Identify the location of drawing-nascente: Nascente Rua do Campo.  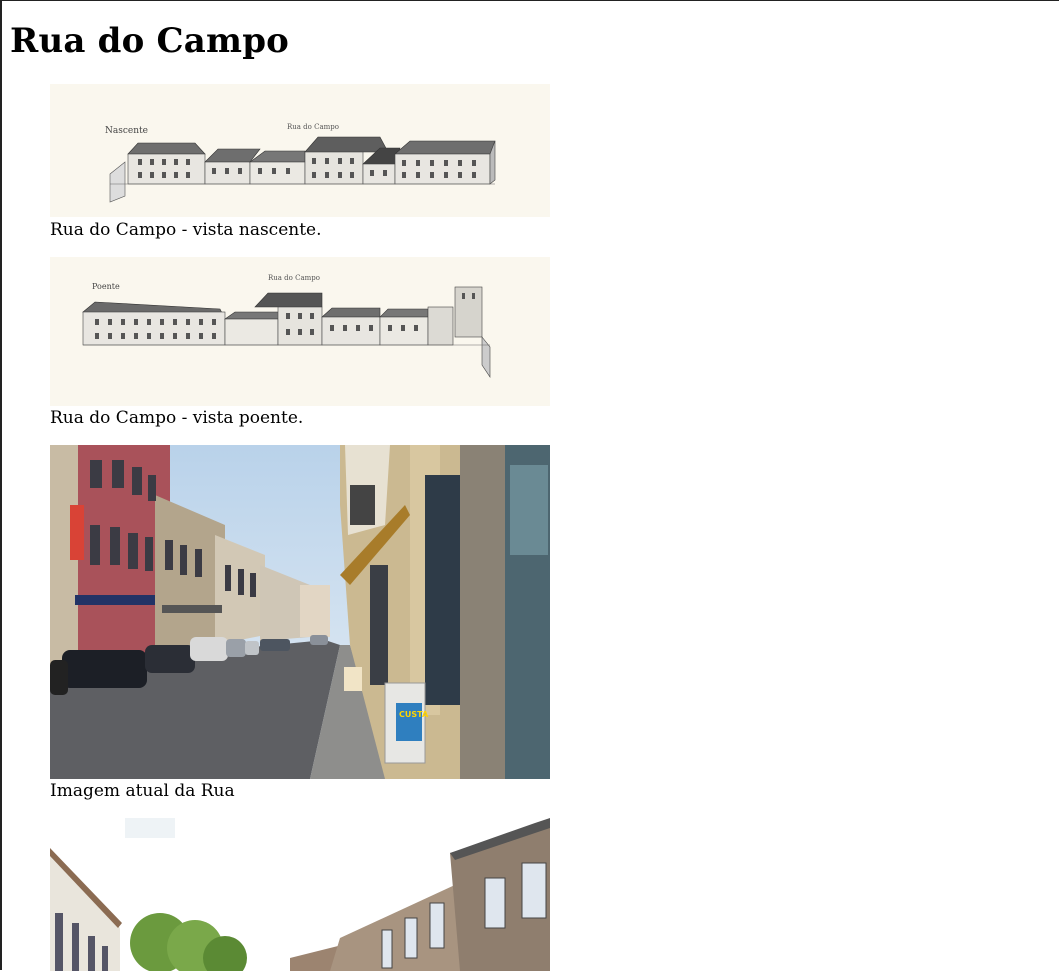
(300, 150).